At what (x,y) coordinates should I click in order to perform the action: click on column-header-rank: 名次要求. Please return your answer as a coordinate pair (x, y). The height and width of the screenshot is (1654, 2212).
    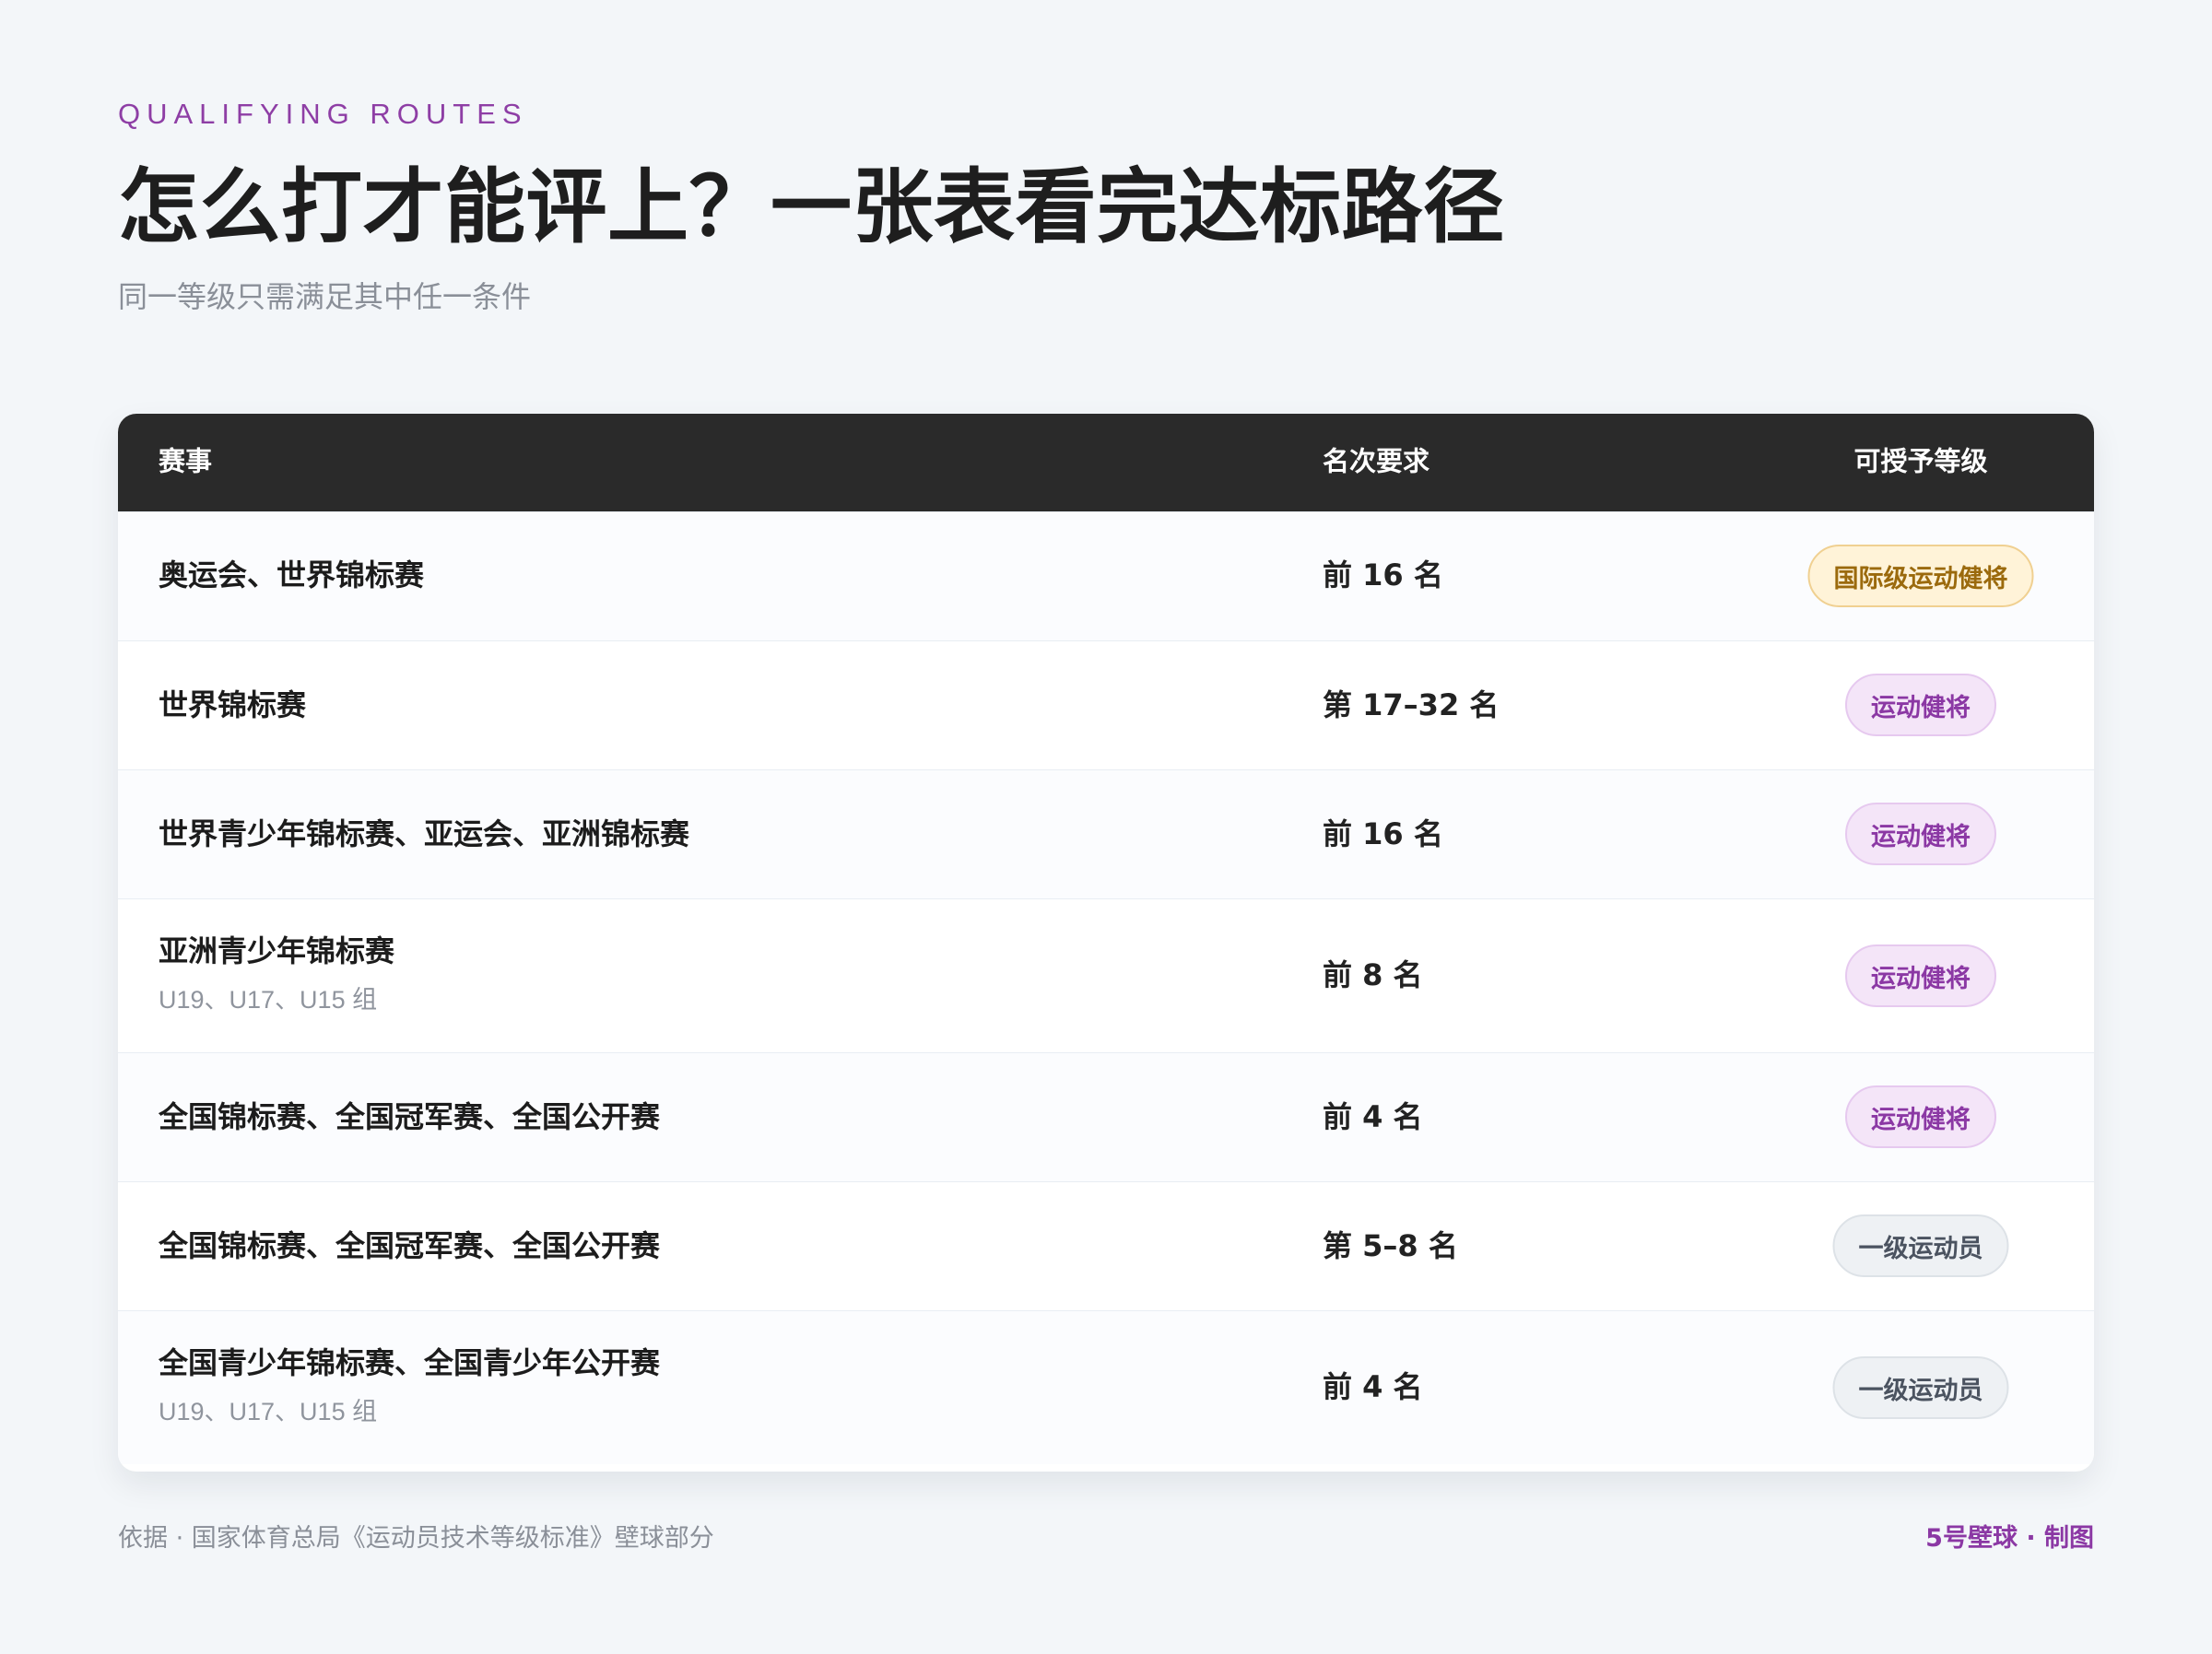
    Looking at the image, I should click on (1376, 461).